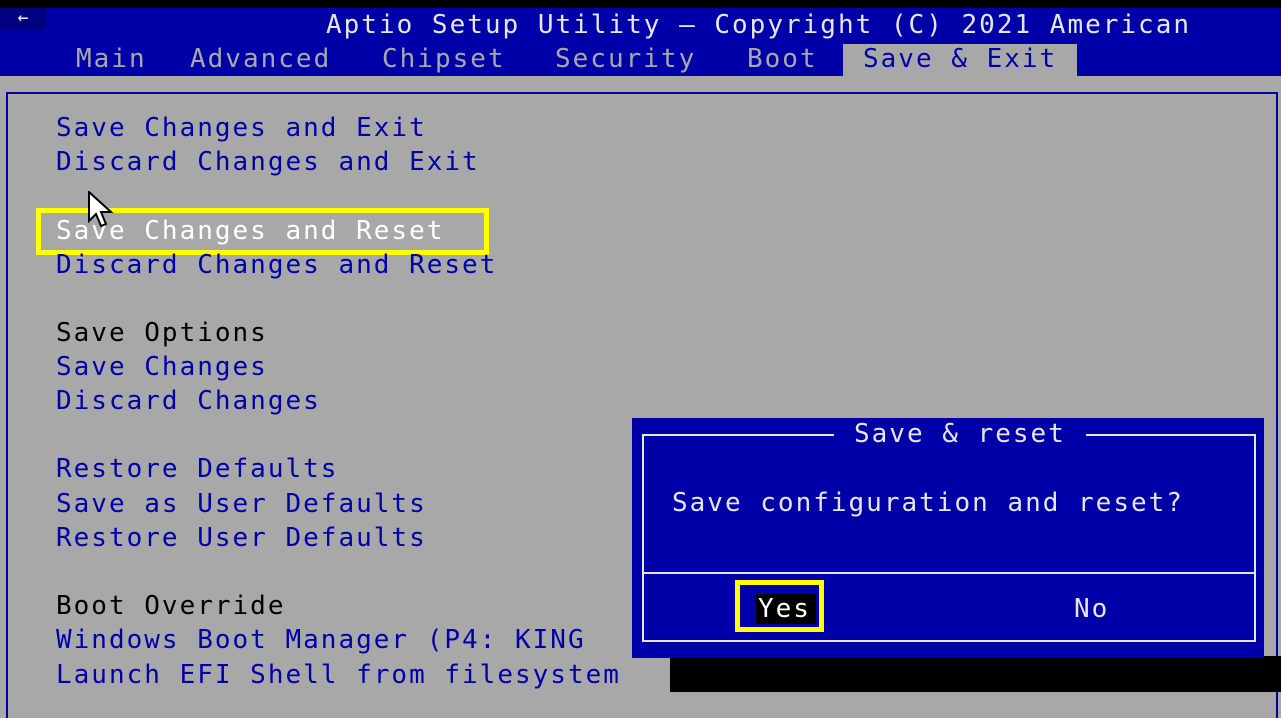 This screenshot has width=1281, height=718. Describe the element at coordinates (241, 128) in the screenshot. I see `menu-item-save-changes-and-exit: Save Changes and Exit` at that location.